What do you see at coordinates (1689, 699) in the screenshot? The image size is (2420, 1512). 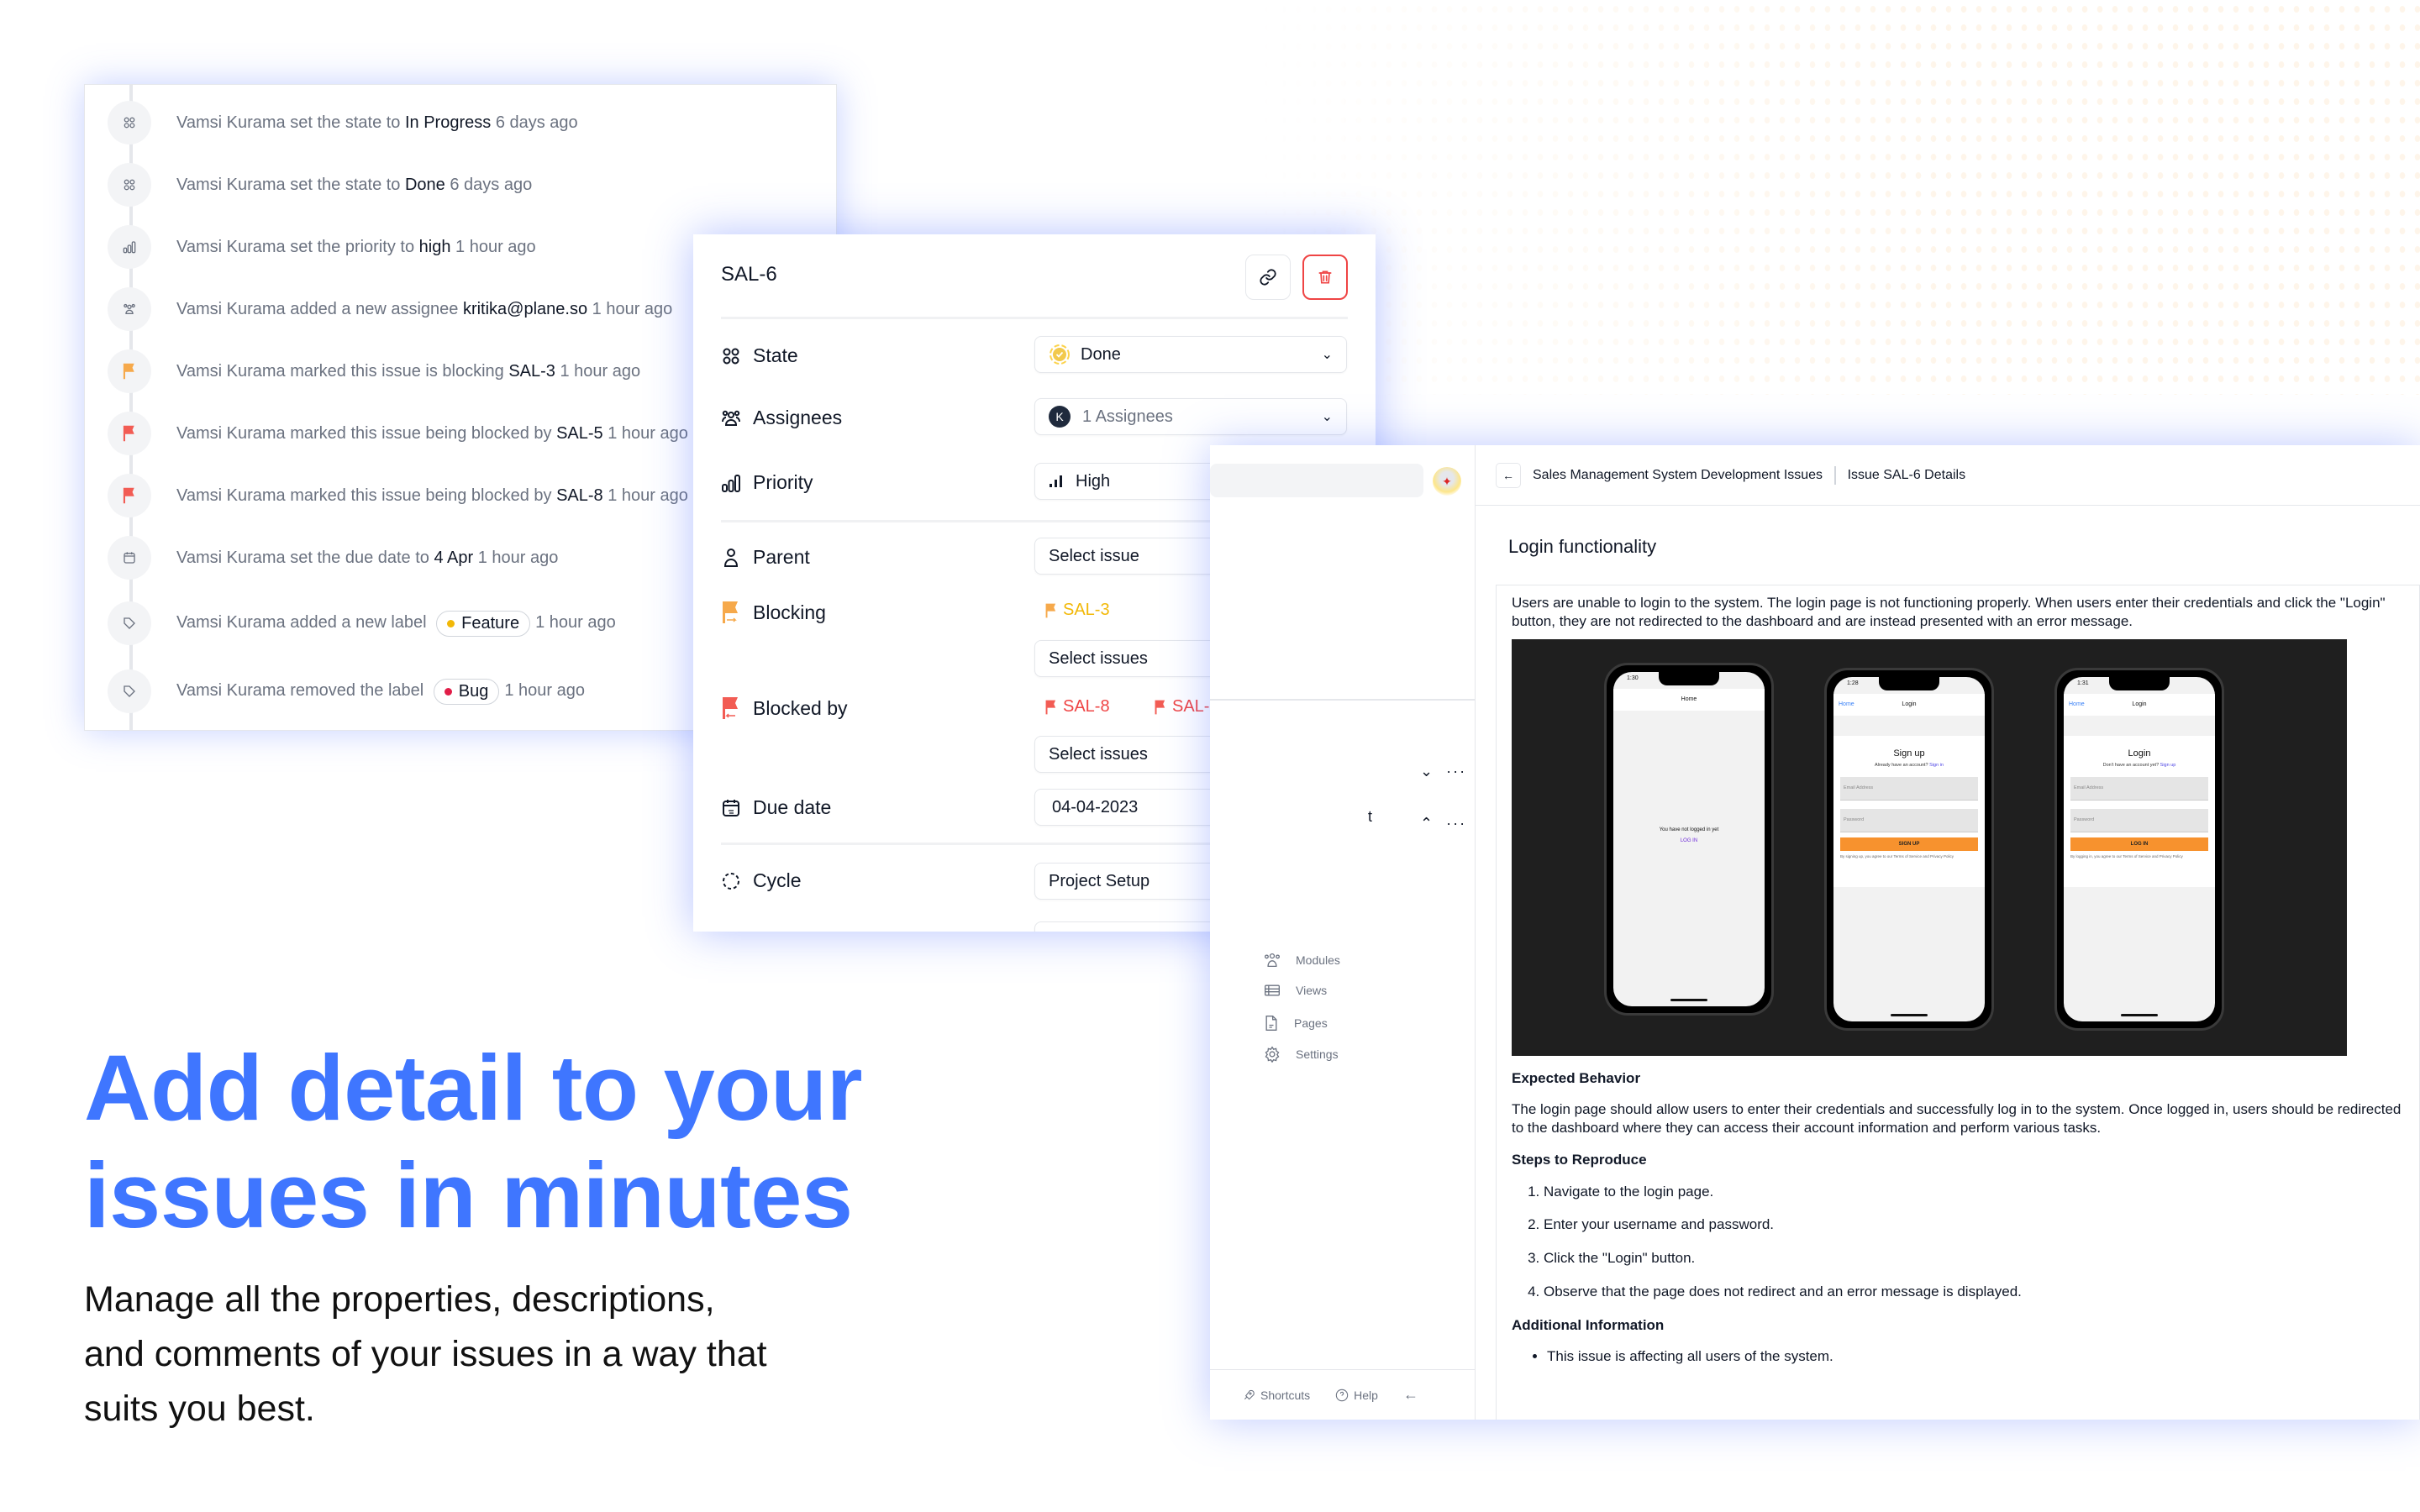 I see `phone-nav-title: Home` at bounding box center [1689, 699].